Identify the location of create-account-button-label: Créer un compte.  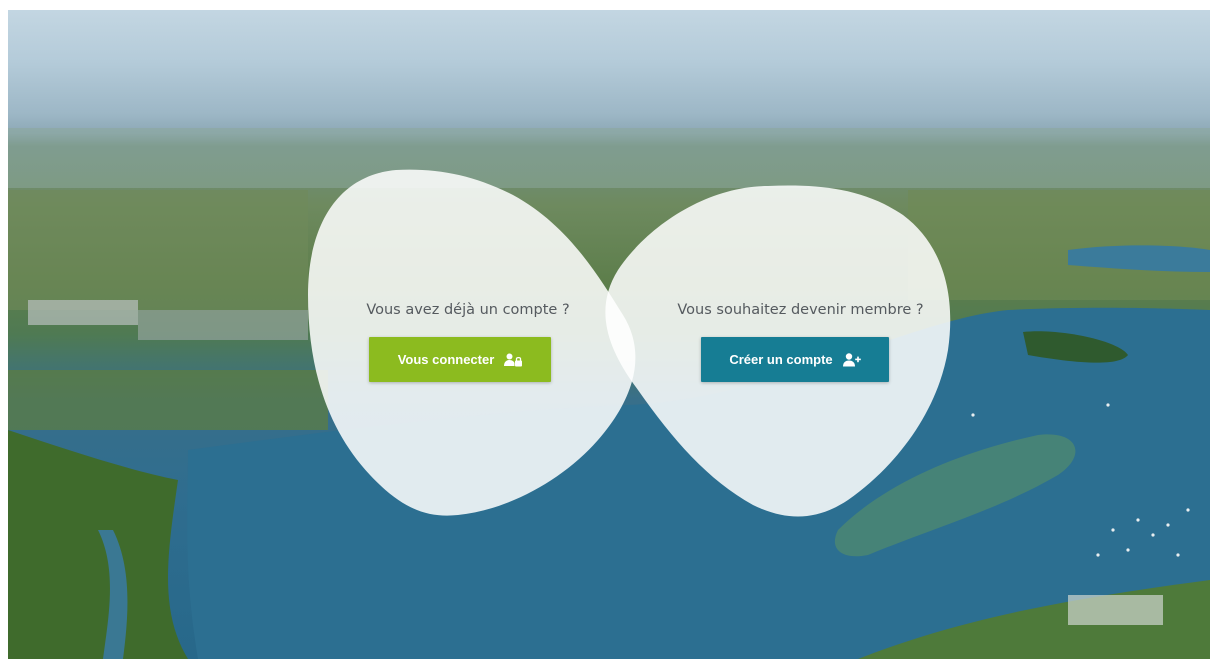
(781, 359).